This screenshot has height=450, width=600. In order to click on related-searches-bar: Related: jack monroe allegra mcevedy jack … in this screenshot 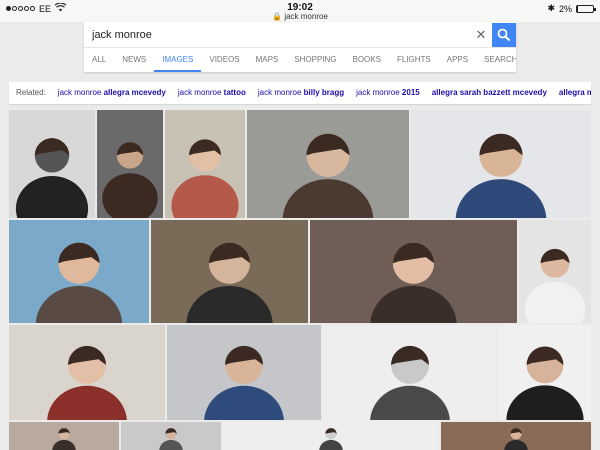, I will do `click(300, 93)`.